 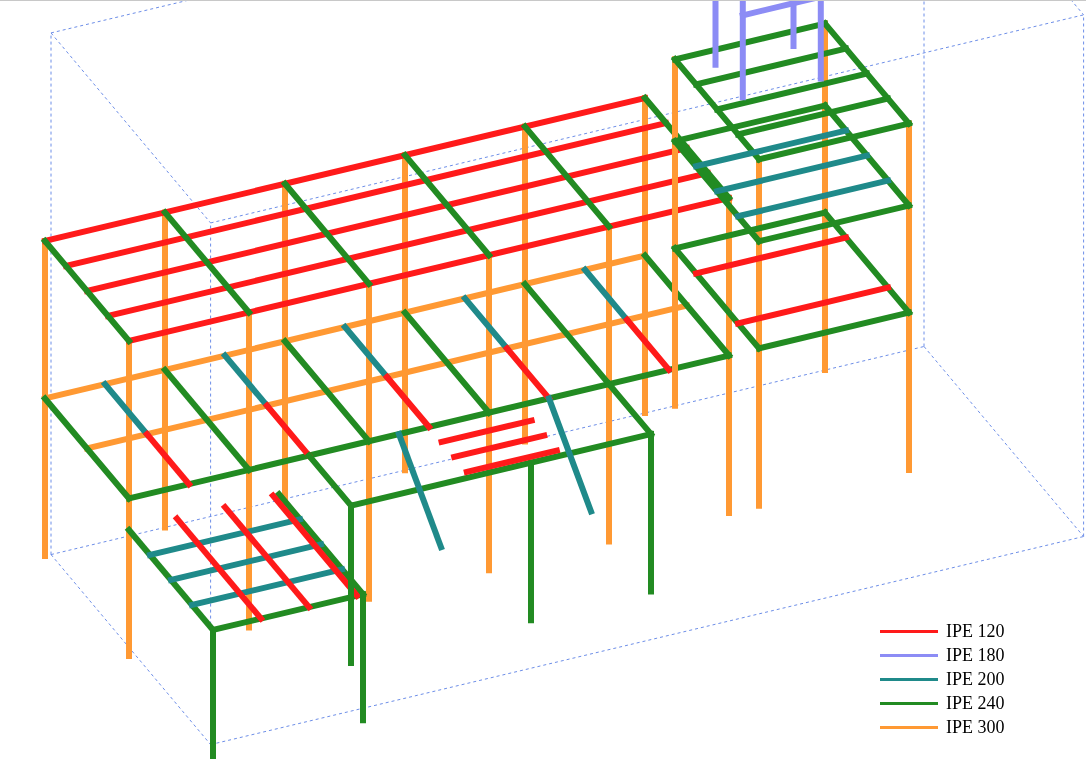 What do you see at coordinates (975, 703) in the screenshot?
I see `legend-label: IPE 240` at bounding box center [975, 703].